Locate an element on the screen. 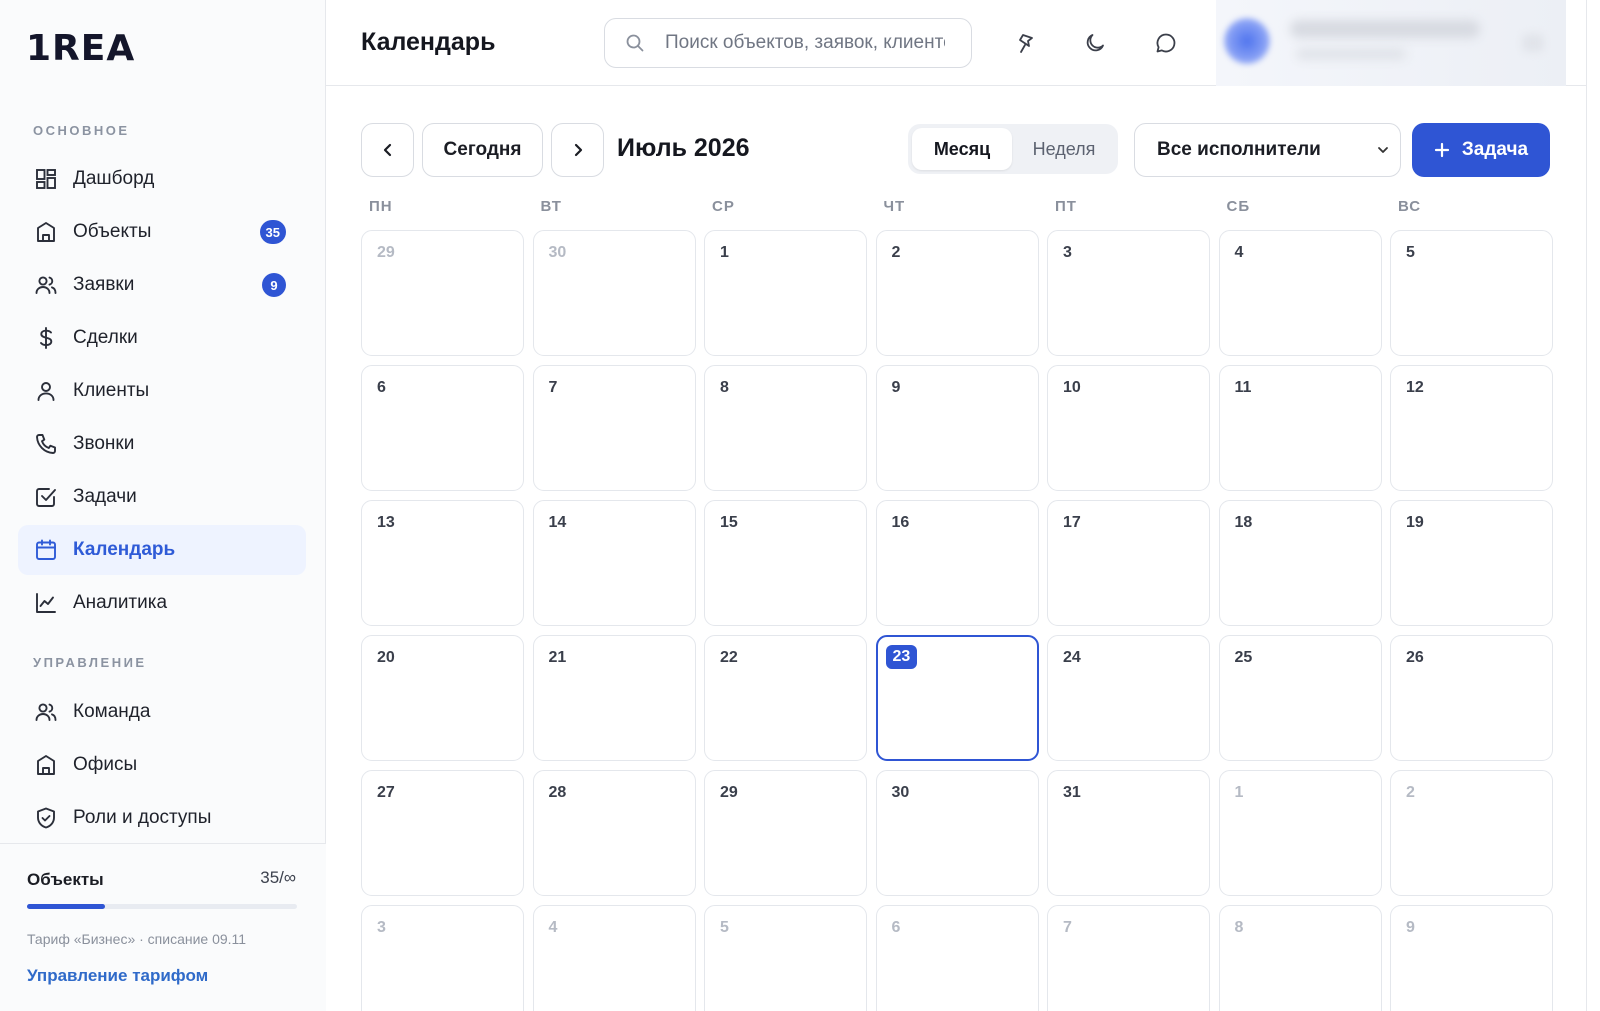 This screenshot has width=1600, height=1011. page-scrollbar is located at coordinates (1593, 505).